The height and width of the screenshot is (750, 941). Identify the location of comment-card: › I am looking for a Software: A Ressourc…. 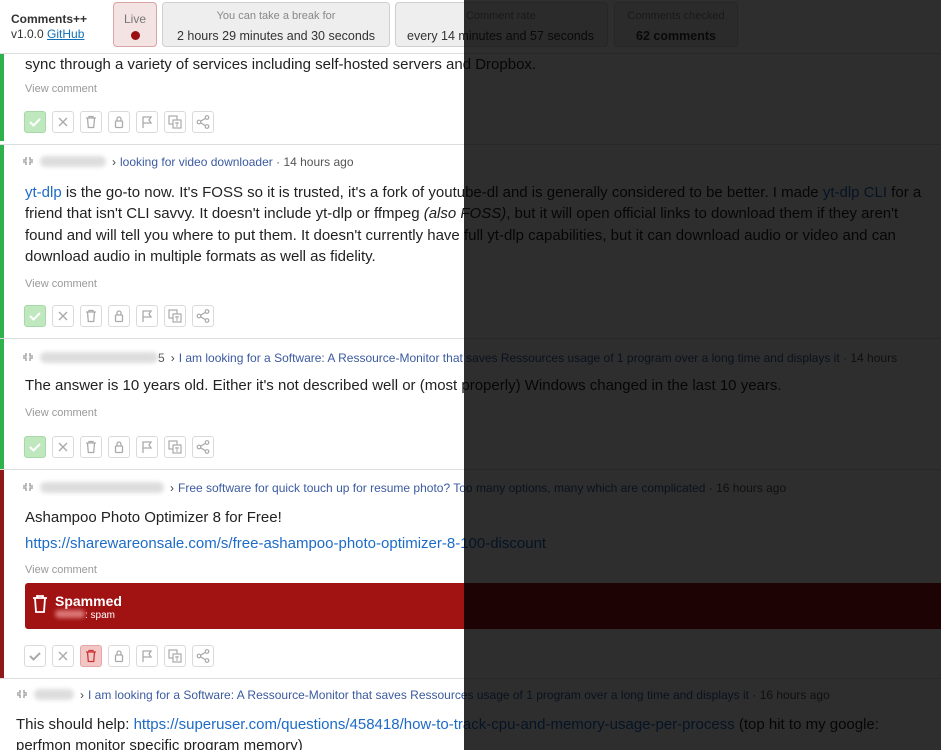
(470, 714).